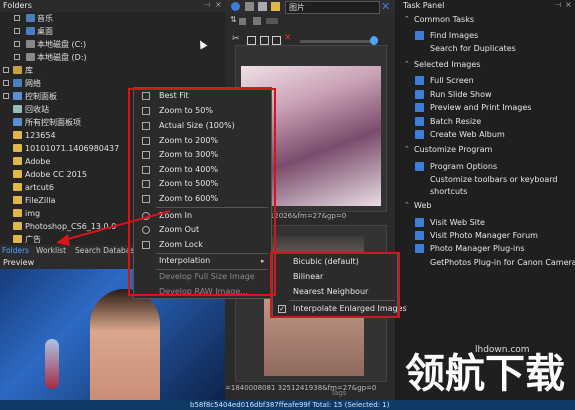  What do you see at coordinates (339, 393) in the screenshot?
I see `tags-label: Tags` at bounding box center [339, 393].